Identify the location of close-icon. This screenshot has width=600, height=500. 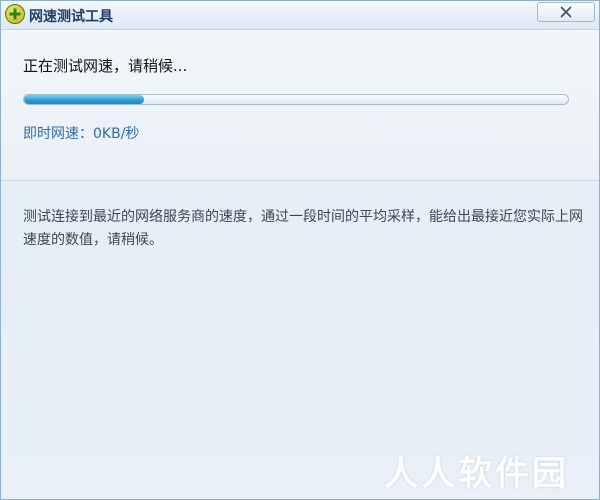
(566, 12).